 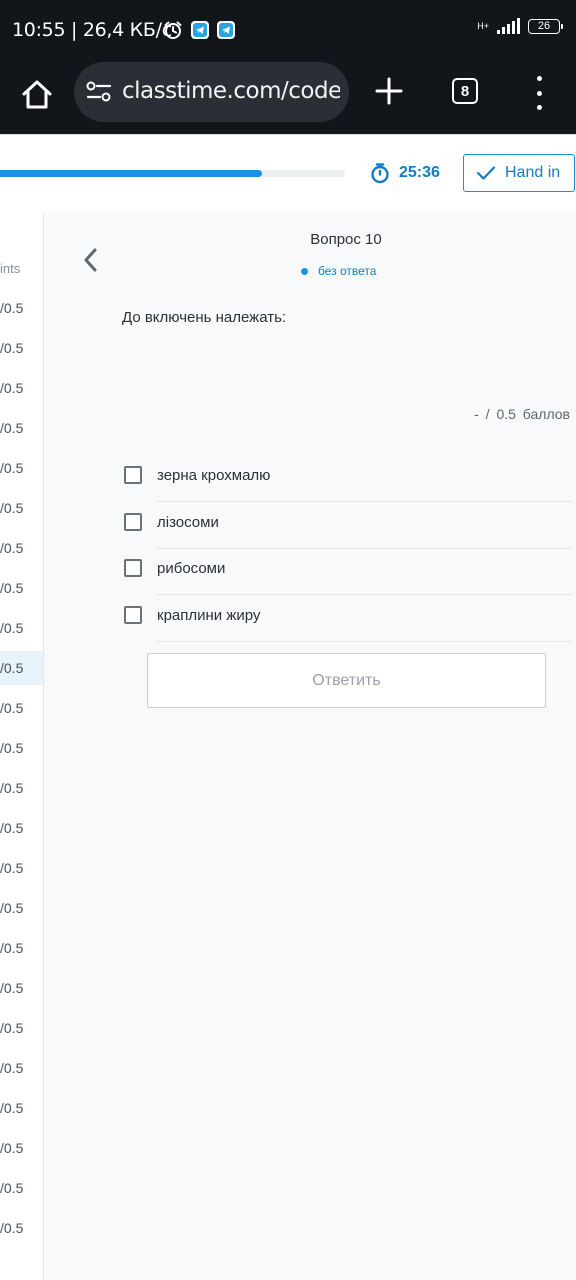 I want to click on address-bar: classtime.com/code/, so click(x=211, y=92).